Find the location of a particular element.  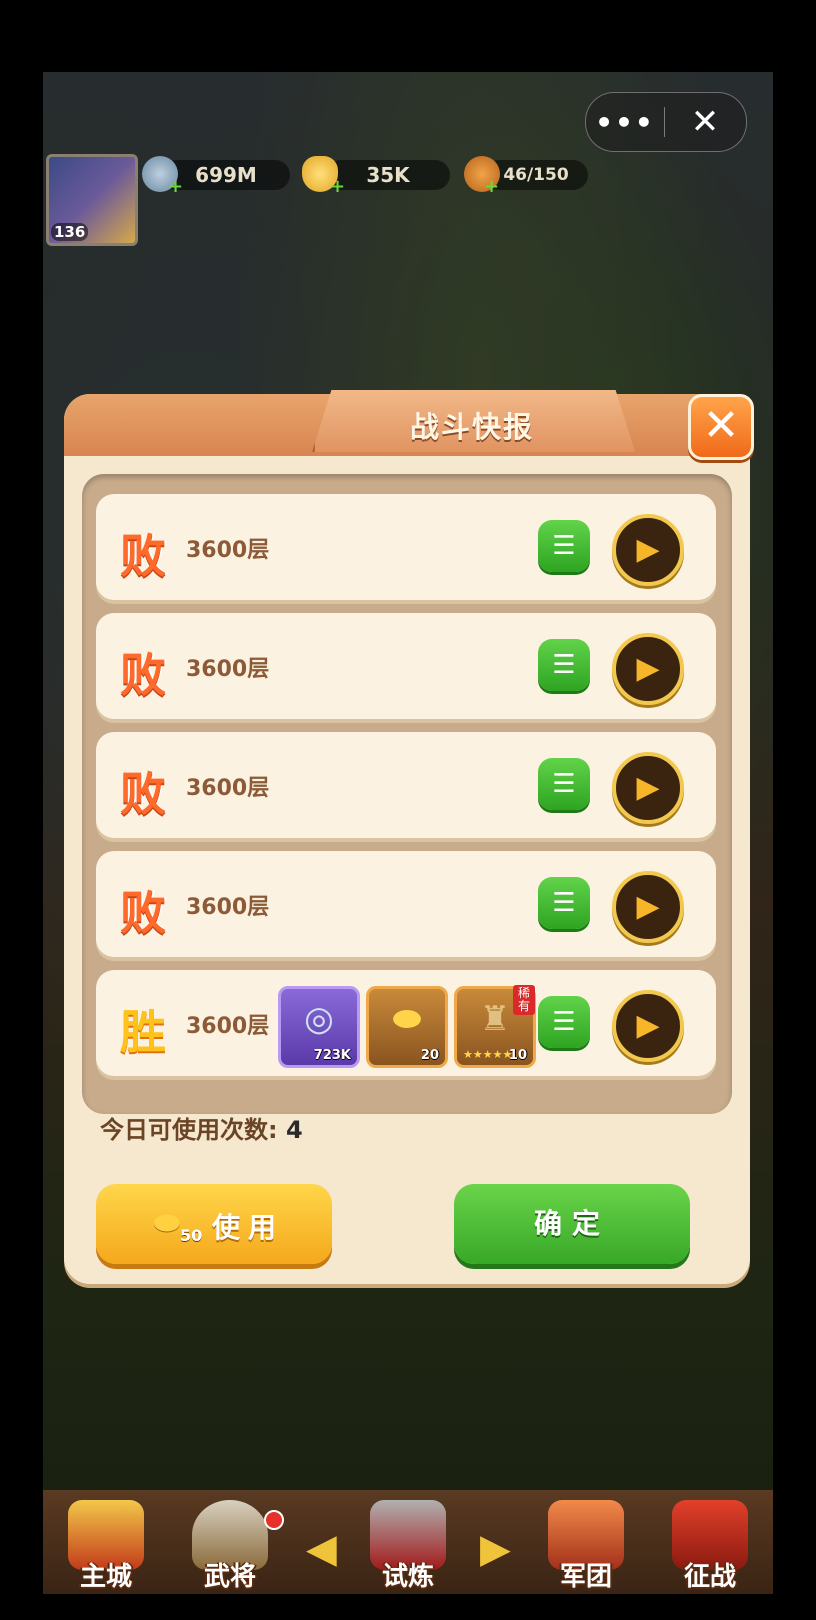

nav-trial: 试炼 is located at coordinates (408, 1544).